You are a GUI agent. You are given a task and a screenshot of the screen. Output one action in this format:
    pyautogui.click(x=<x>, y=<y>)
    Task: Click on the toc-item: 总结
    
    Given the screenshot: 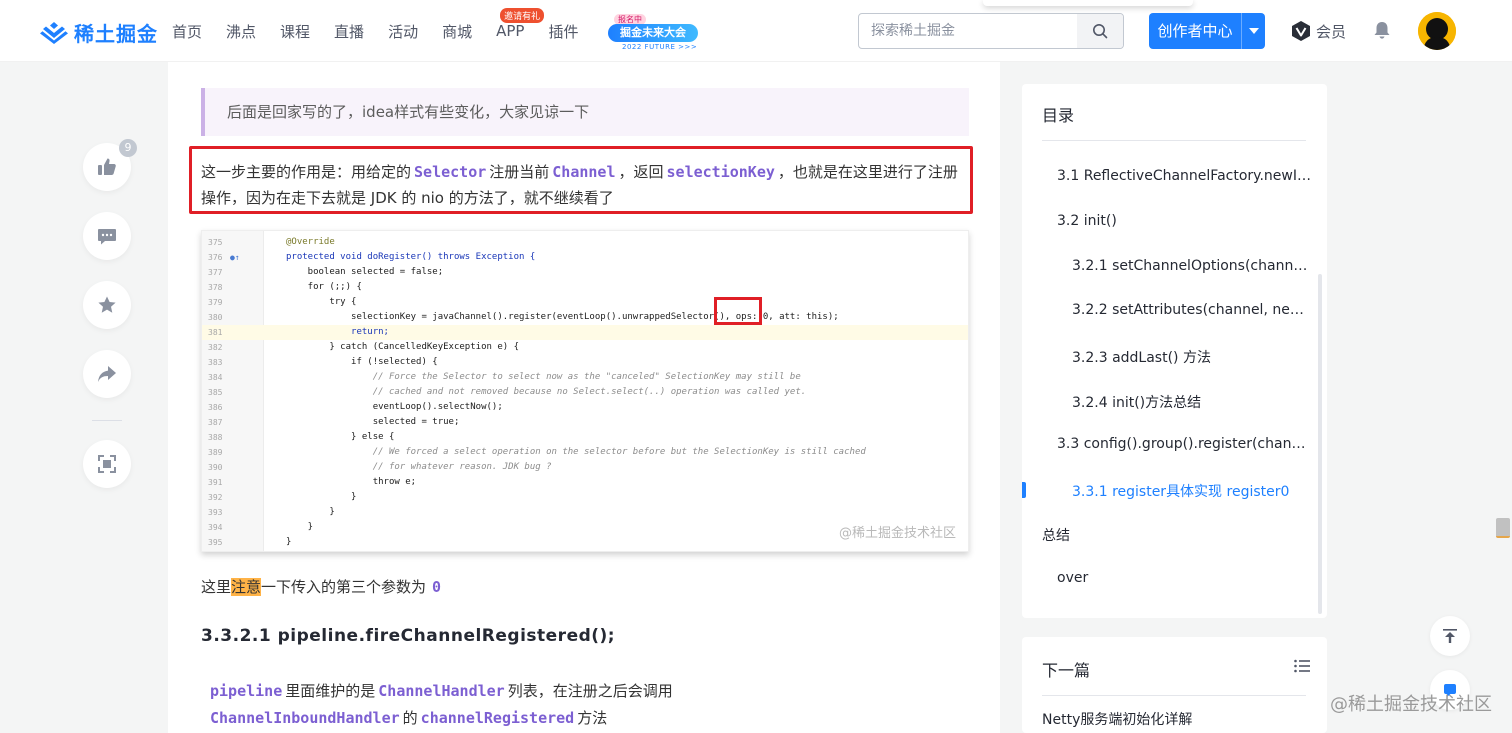 What is the action you would take?
    pyautogui.click(x=1177, y=535)
    